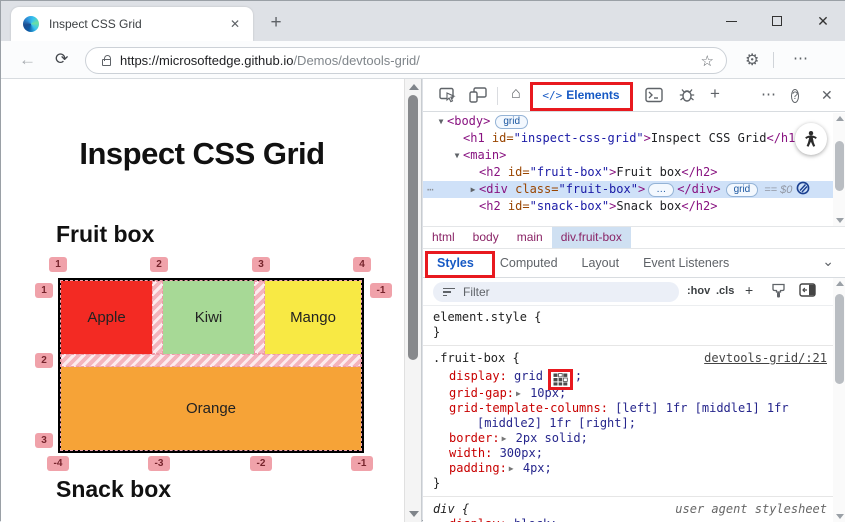 The image size is (845, 522). Describe the element at coordinates (591, 237) in the screenshot. I see `breadcrumb-div-fruit-box: div.fruit-box` at that location.